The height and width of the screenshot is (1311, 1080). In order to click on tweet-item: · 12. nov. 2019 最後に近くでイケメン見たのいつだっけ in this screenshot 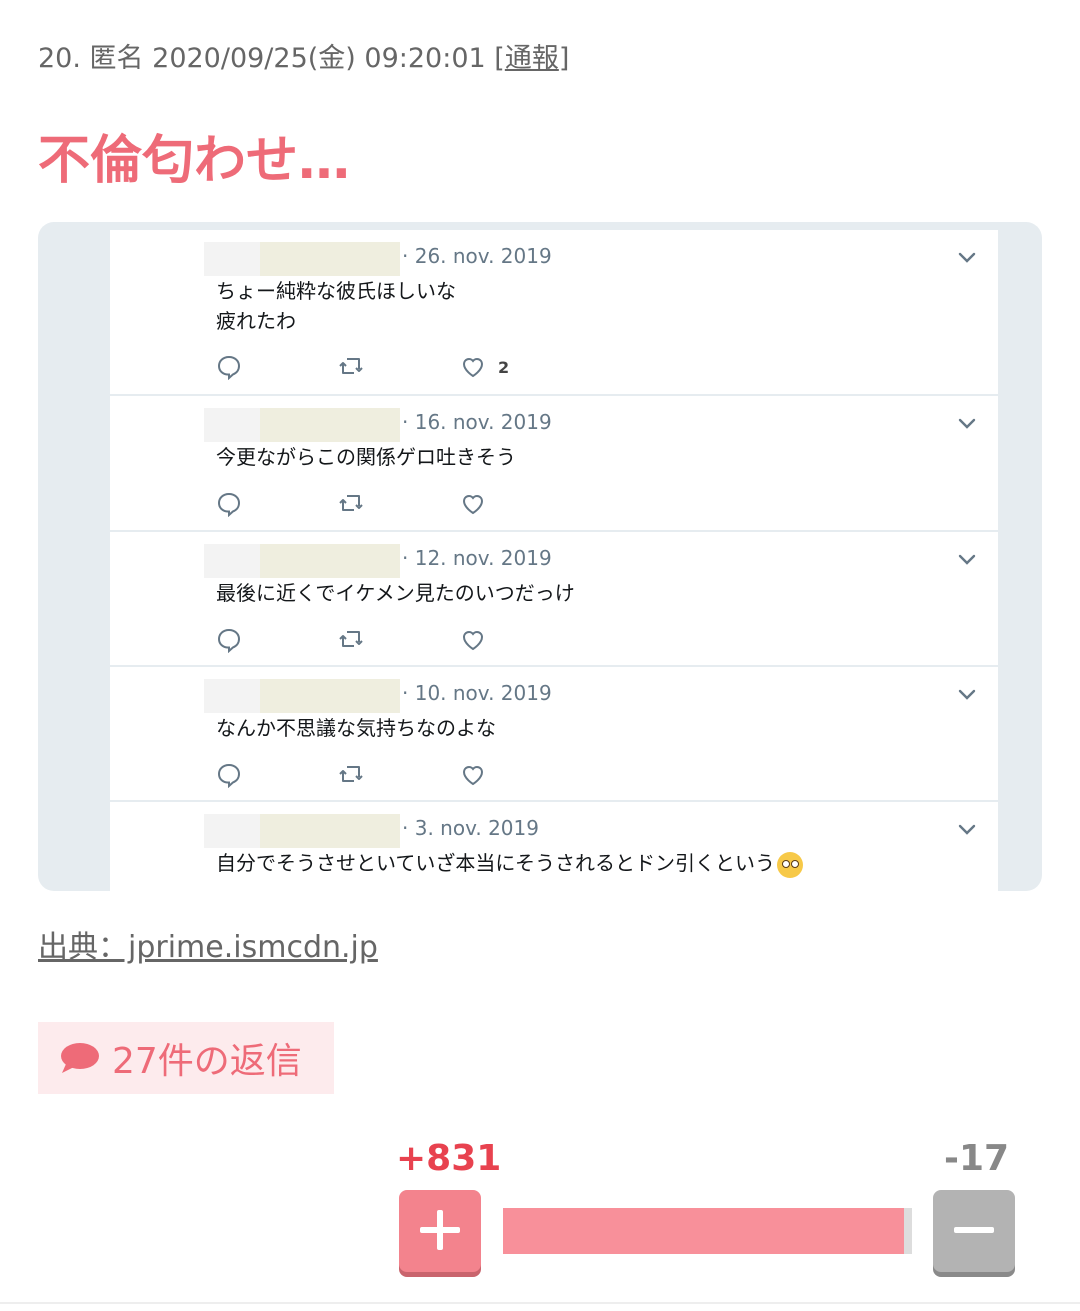, I will do `click(554, 598)`.